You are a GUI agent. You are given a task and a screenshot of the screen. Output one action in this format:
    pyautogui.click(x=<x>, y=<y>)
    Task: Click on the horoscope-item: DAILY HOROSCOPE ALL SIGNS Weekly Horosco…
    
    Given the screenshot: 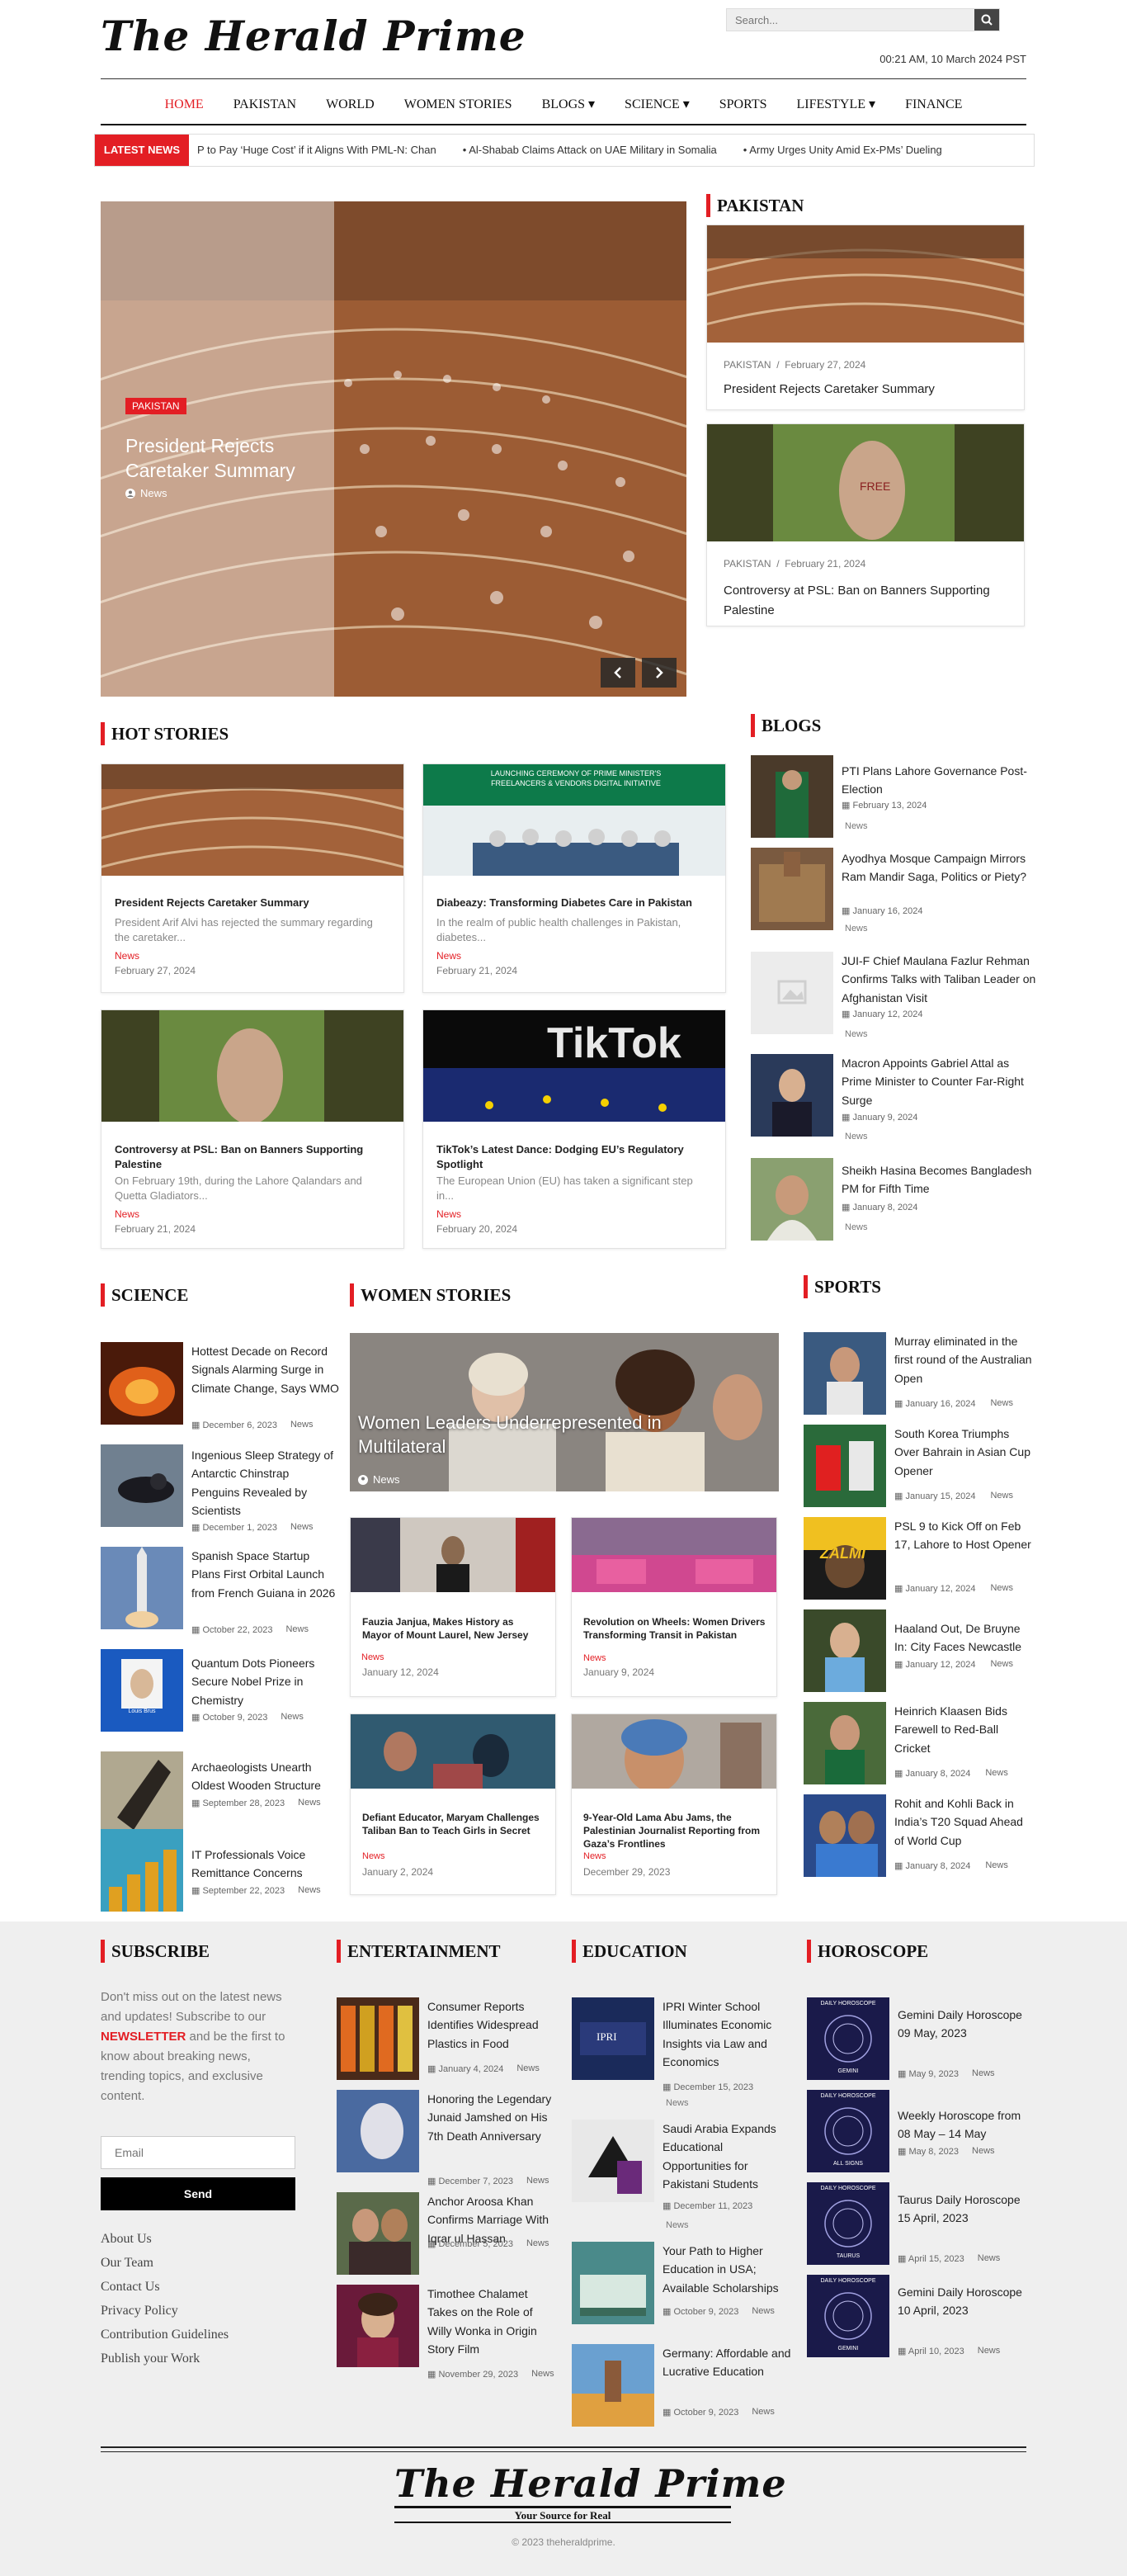 What is the action you would take?
    pyautogui.click(x=918, y=2131)
    